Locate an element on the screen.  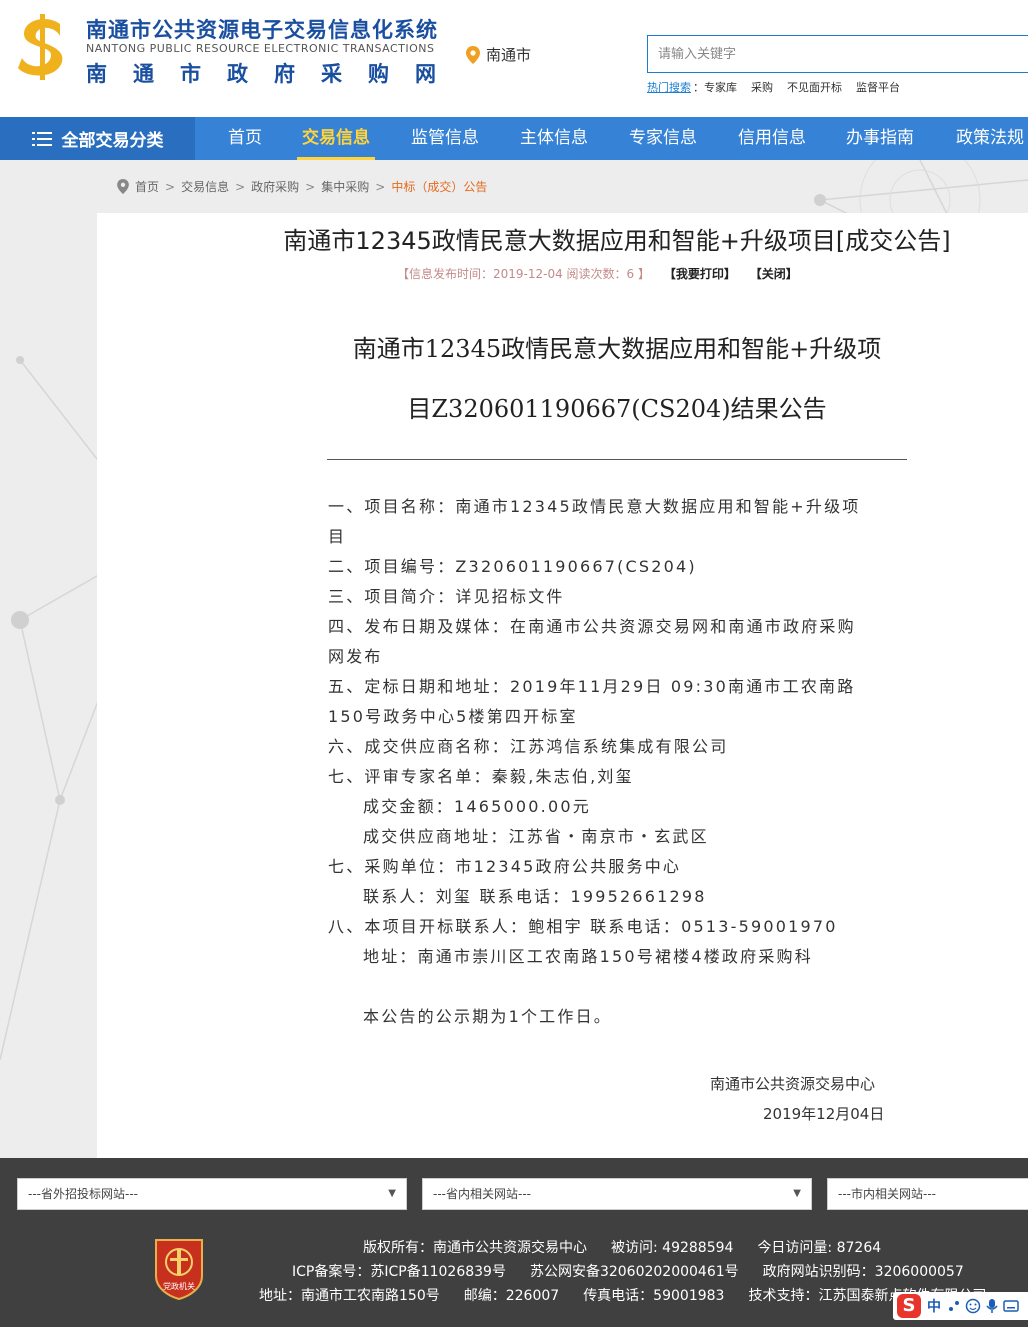
body-line: 网发布 is located at coordinates (355, 656).